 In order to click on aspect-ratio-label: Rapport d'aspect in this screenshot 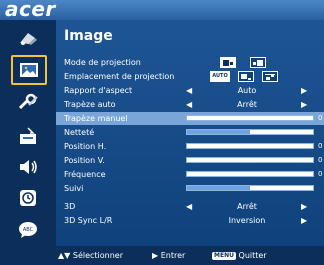, I will do `click(98, 90)`.